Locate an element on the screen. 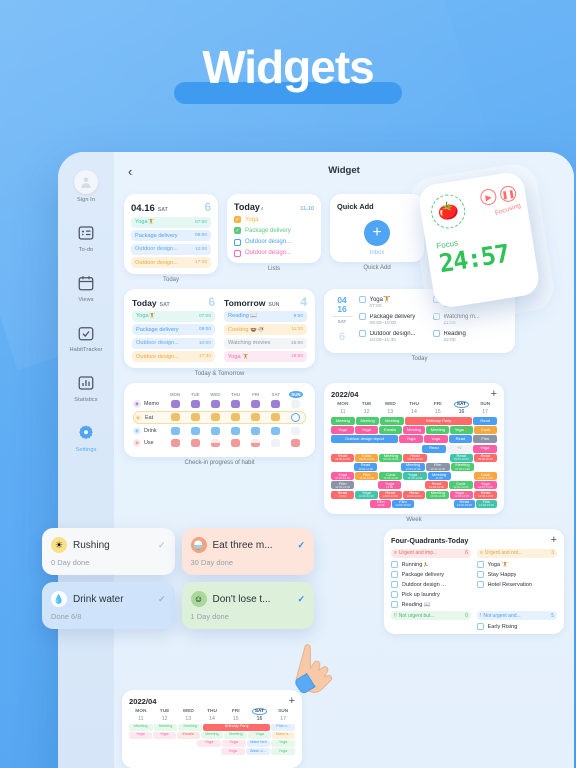 The width and height of the screenshot is (576, 768). habit-card: ☺ Don't lose t... ✓ 1 Day done is located at coordinates (247, 605).